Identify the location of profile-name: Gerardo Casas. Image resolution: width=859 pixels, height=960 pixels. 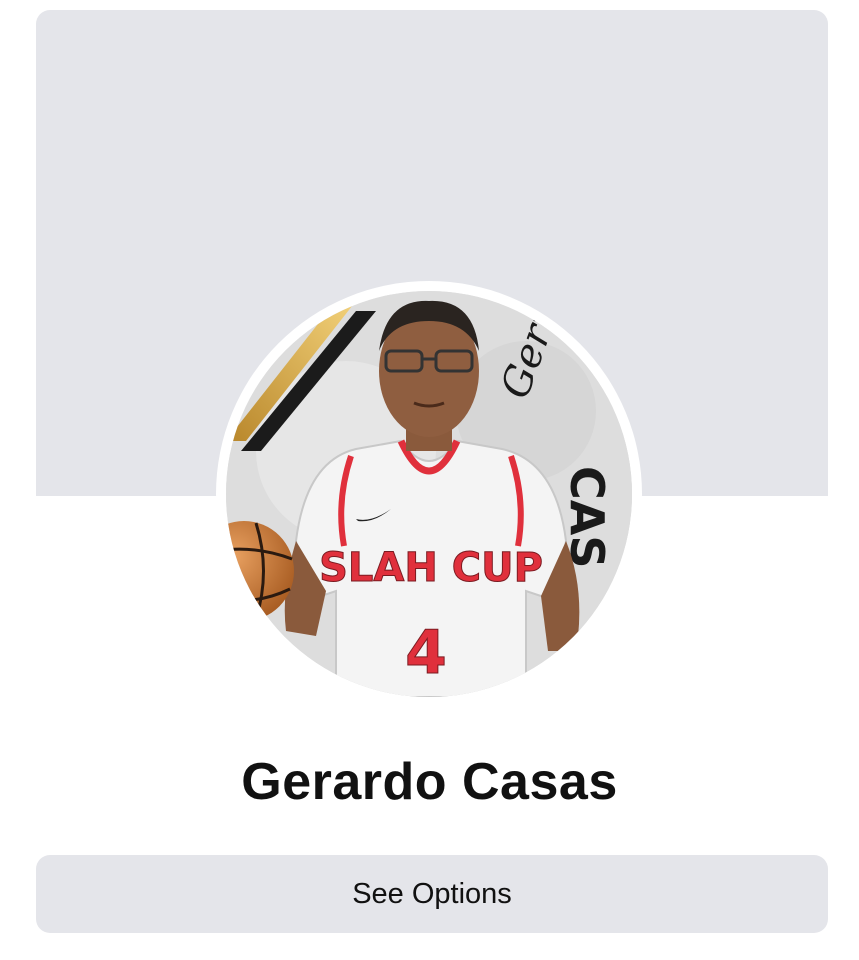
(429, 782).